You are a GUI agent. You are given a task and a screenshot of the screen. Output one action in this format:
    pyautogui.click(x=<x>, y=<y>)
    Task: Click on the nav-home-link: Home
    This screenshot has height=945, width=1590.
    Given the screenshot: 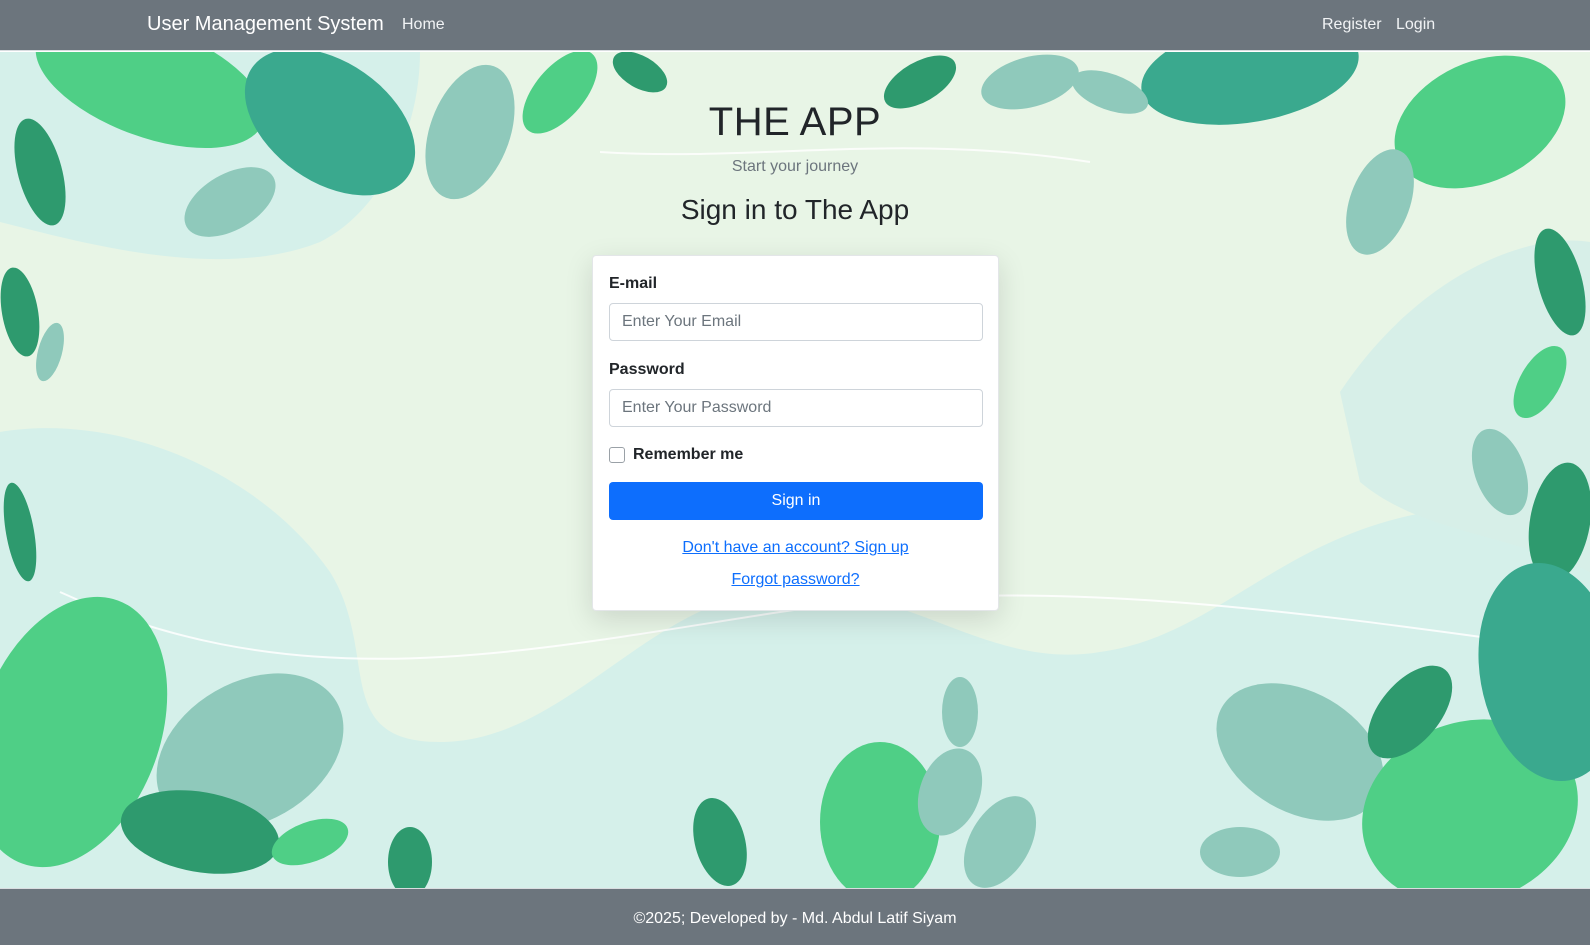 What is the action you would take?
    pyautogui.click(x=423, y=25)
    